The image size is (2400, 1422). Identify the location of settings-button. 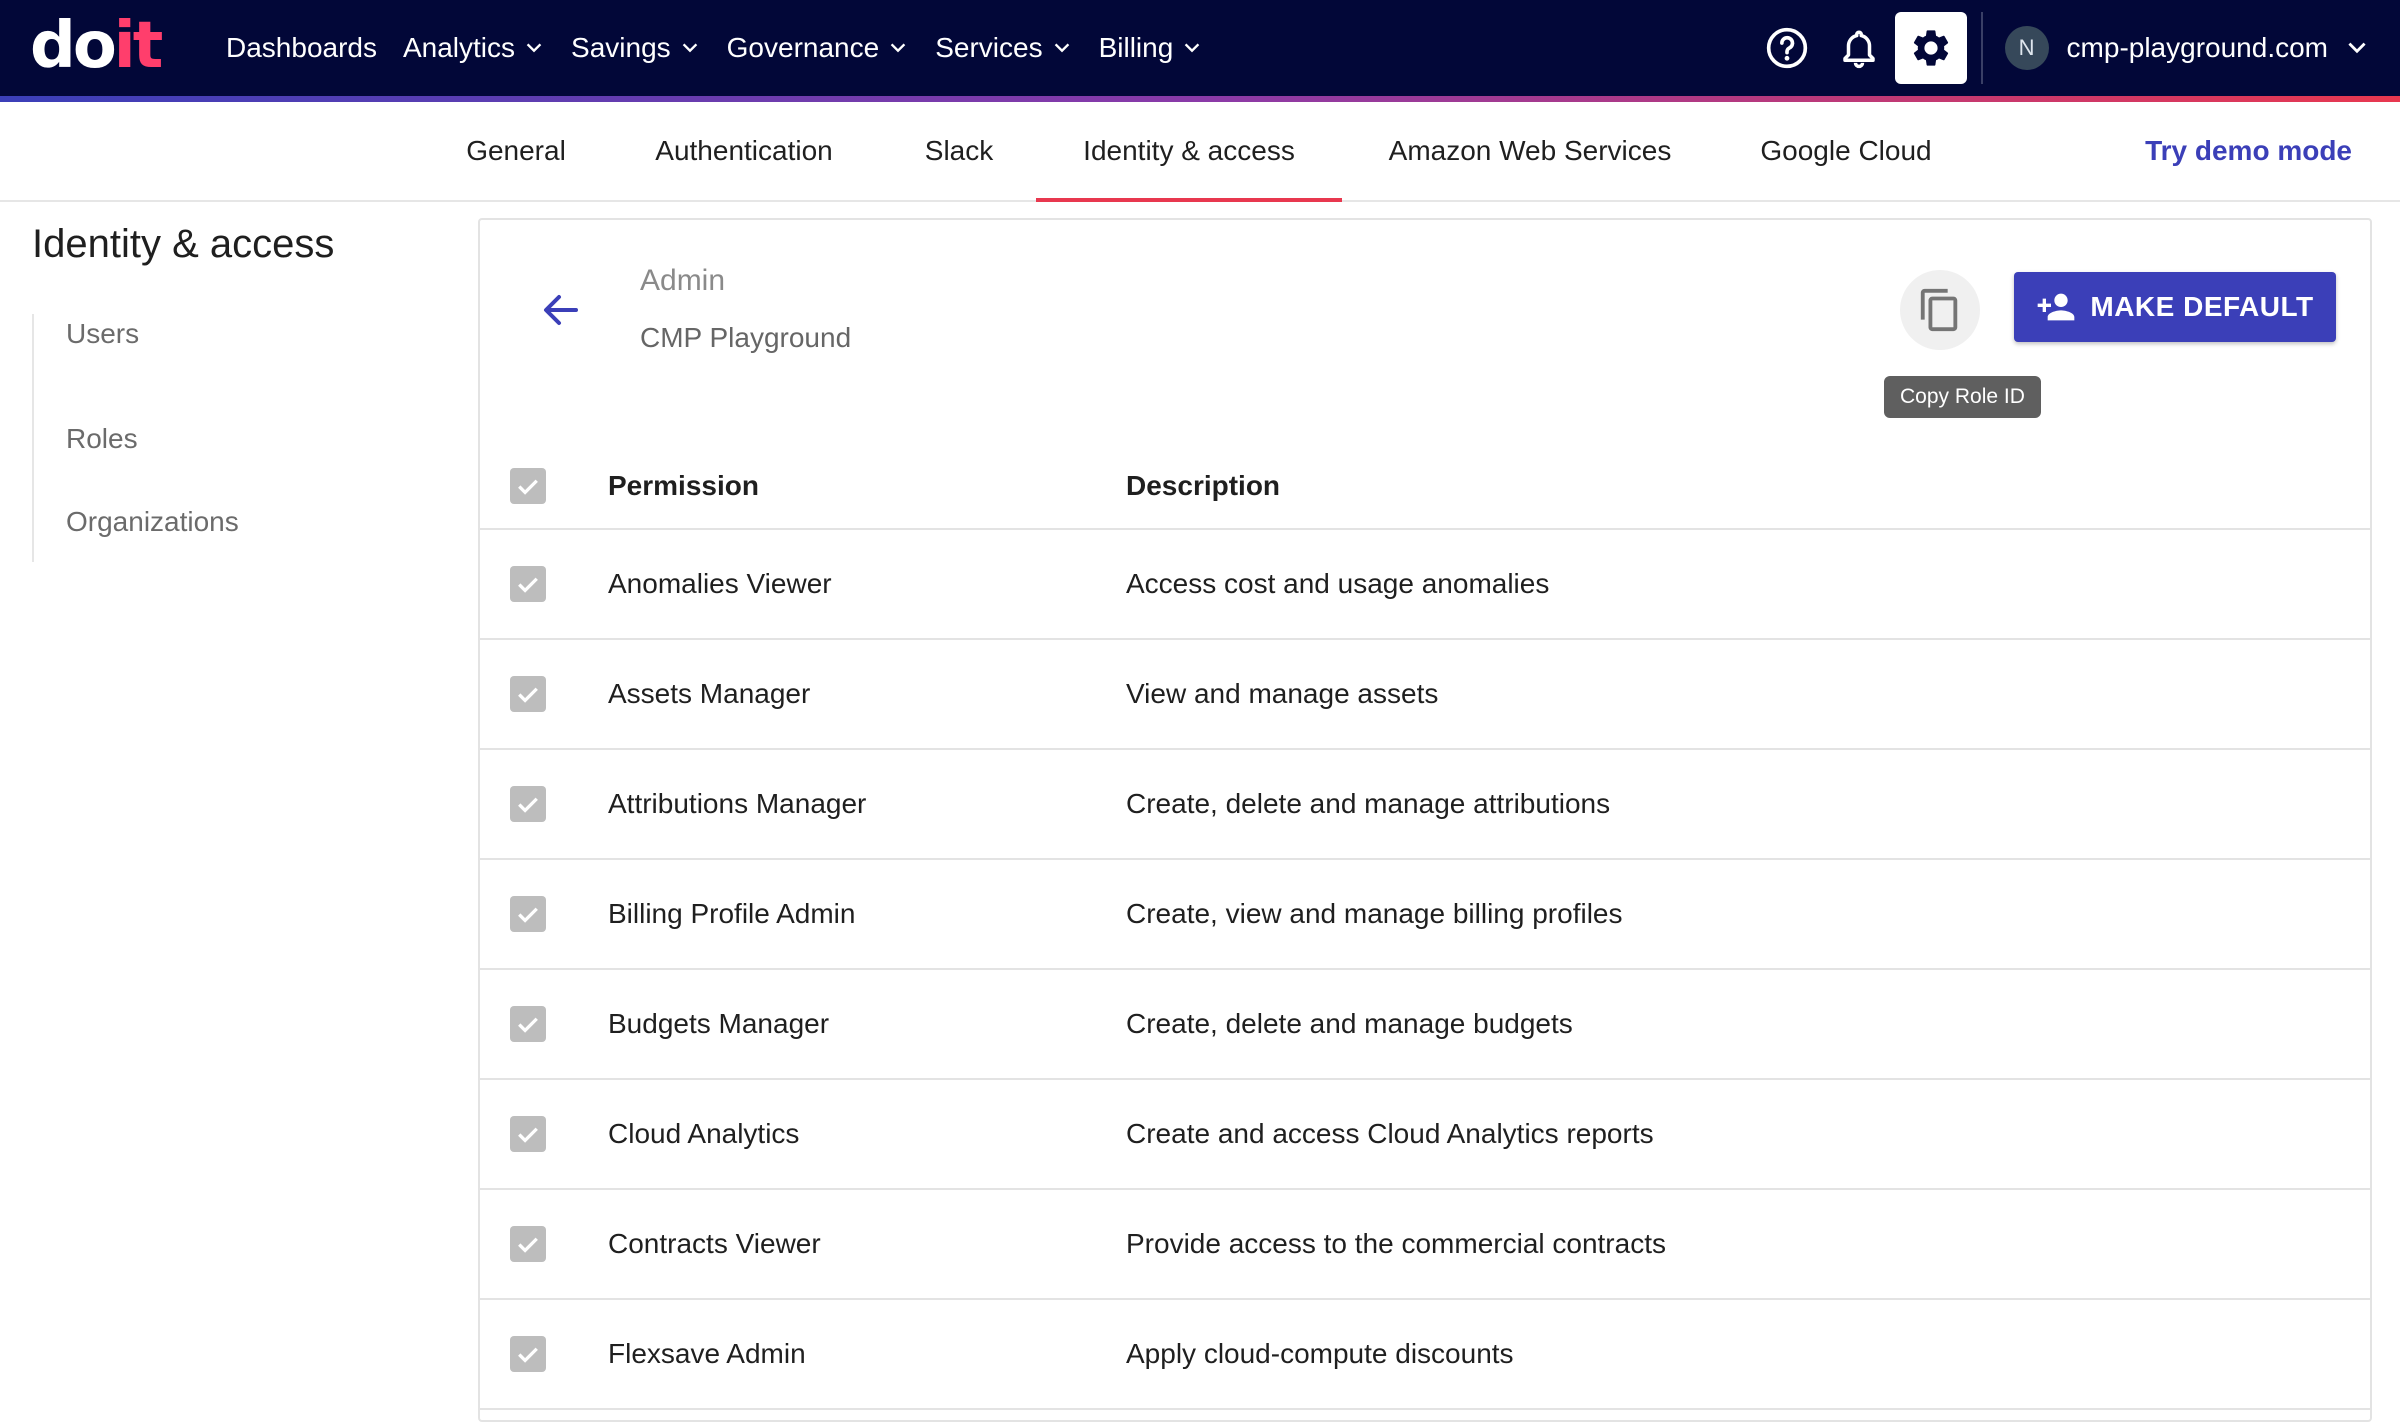
(1930, 48).